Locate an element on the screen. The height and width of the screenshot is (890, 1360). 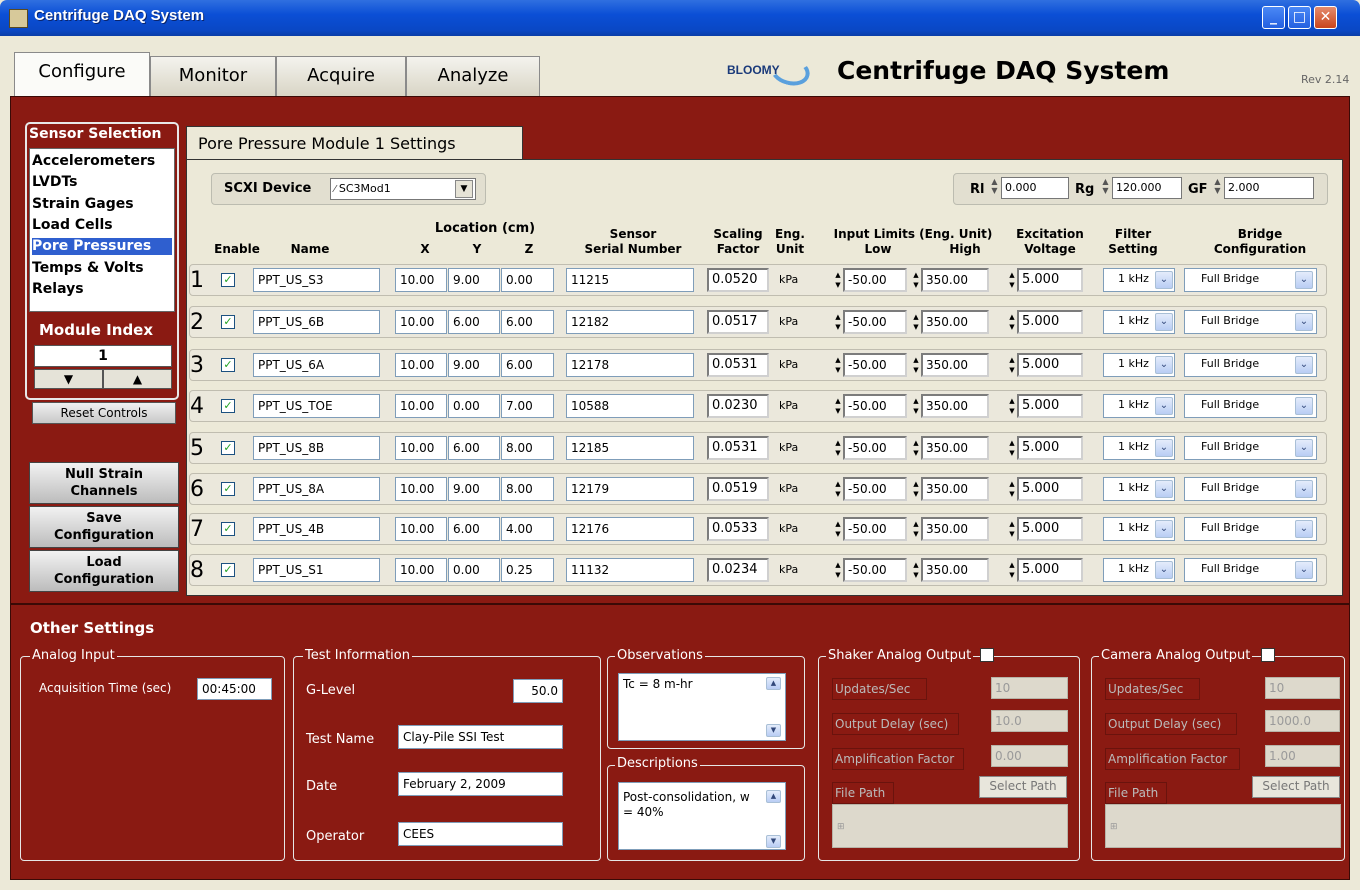
scaling-factor-field: 0.0517 is located at coordinates (738, 322).